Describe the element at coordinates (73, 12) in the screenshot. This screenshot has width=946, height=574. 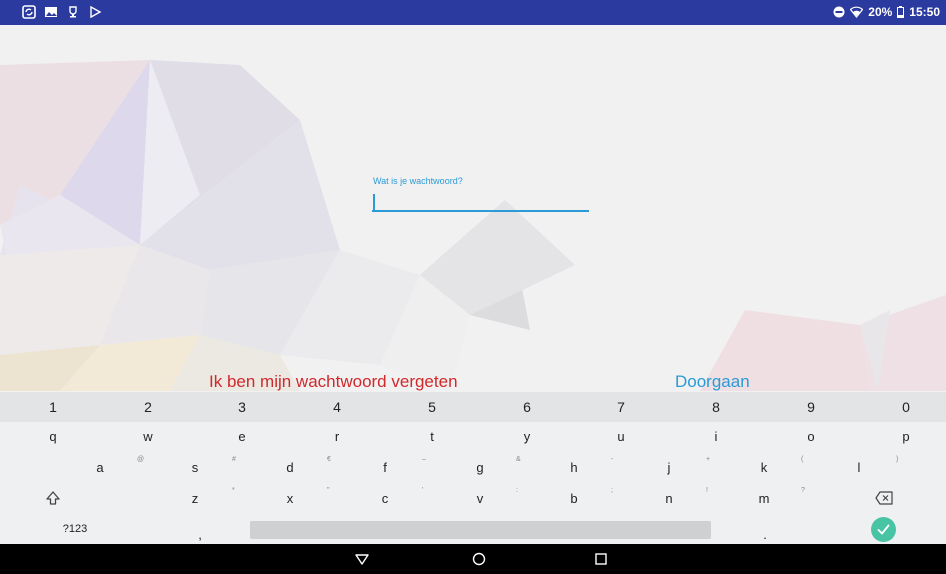
I see `trophy-icon` at that location.